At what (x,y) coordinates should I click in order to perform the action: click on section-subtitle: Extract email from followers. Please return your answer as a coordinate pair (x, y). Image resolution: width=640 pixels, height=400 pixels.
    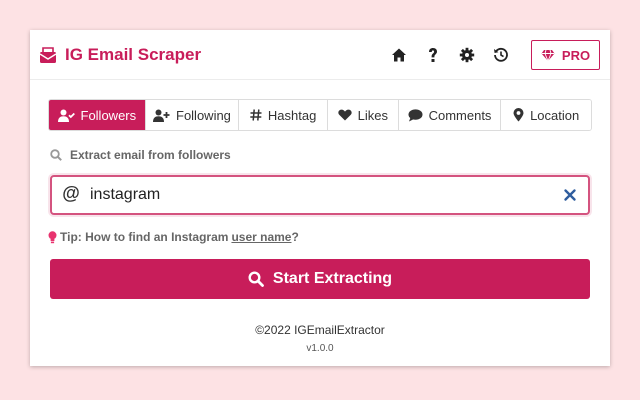
    Looking at the image, I should click on (140, 155).